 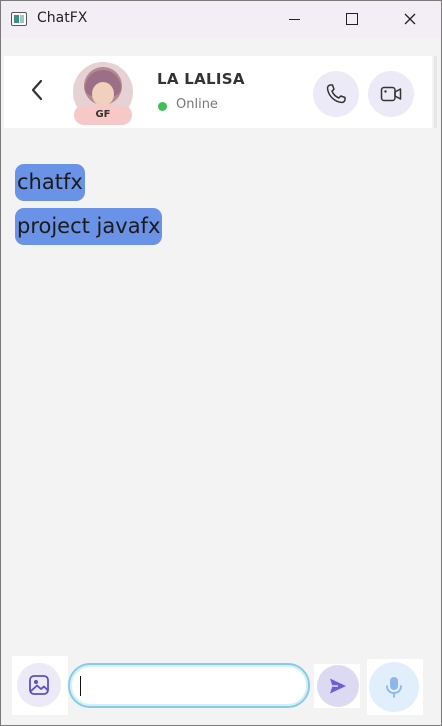 I want to click on close-button, so click(x=410, y=19).